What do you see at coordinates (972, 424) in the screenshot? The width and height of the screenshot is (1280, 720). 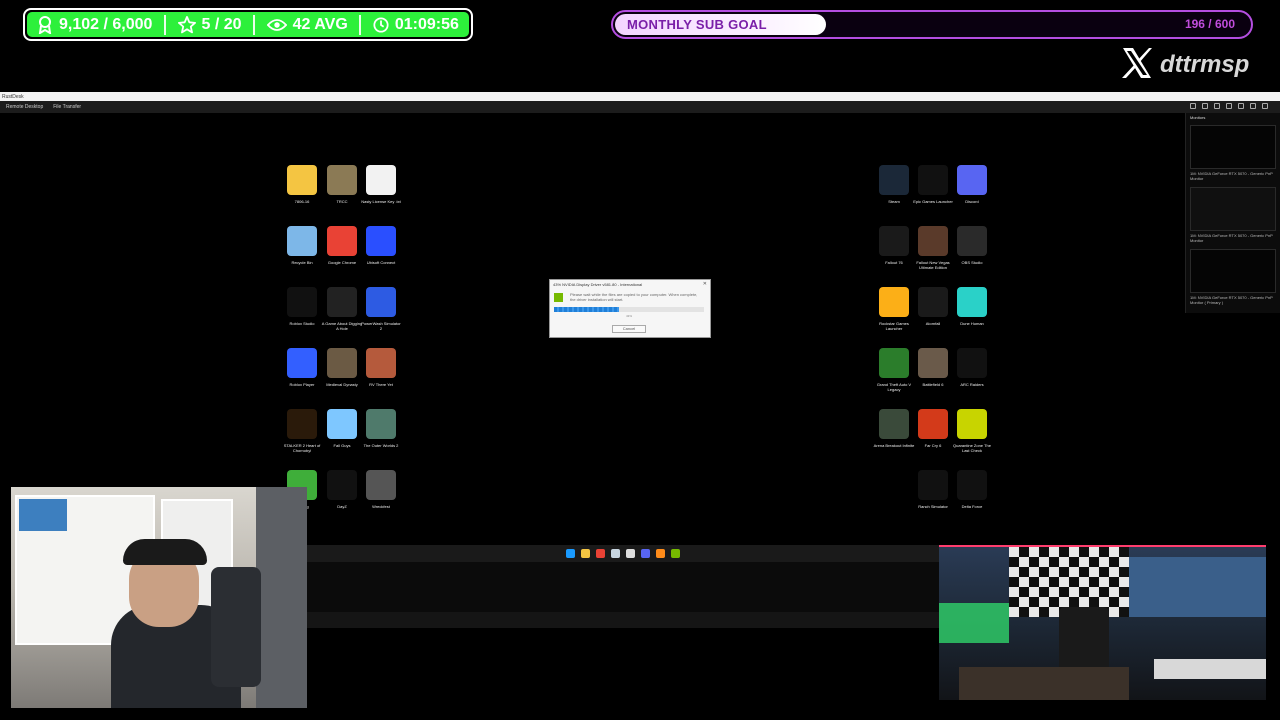 I see `quarantine-icon` at bounding box center [972, 424].